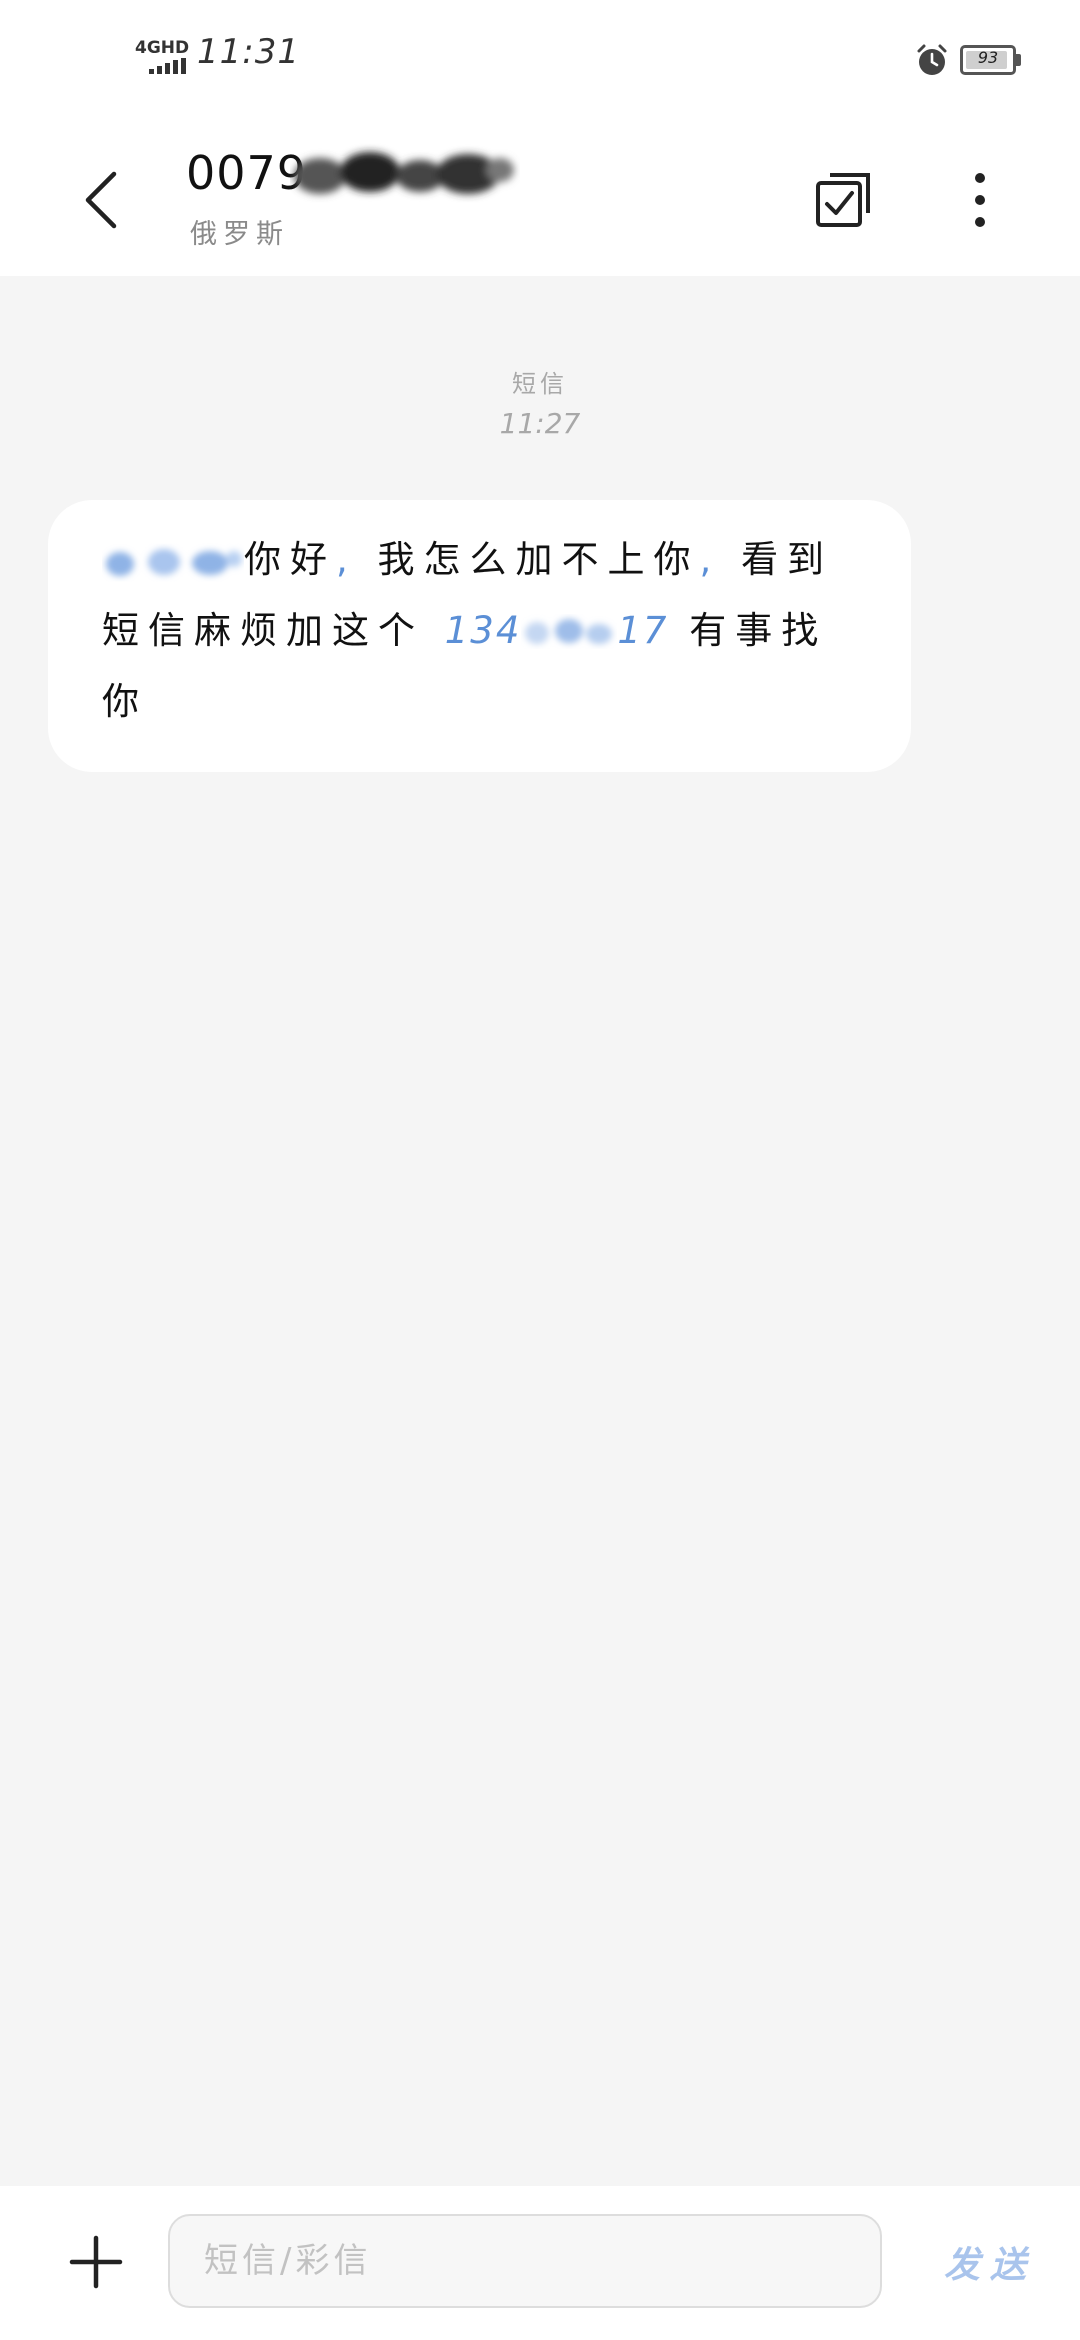 Image resolution: width=1080 pixels, height=2340 pixels. I want to click on signal-icon: 4GHD, so click(162, 57).